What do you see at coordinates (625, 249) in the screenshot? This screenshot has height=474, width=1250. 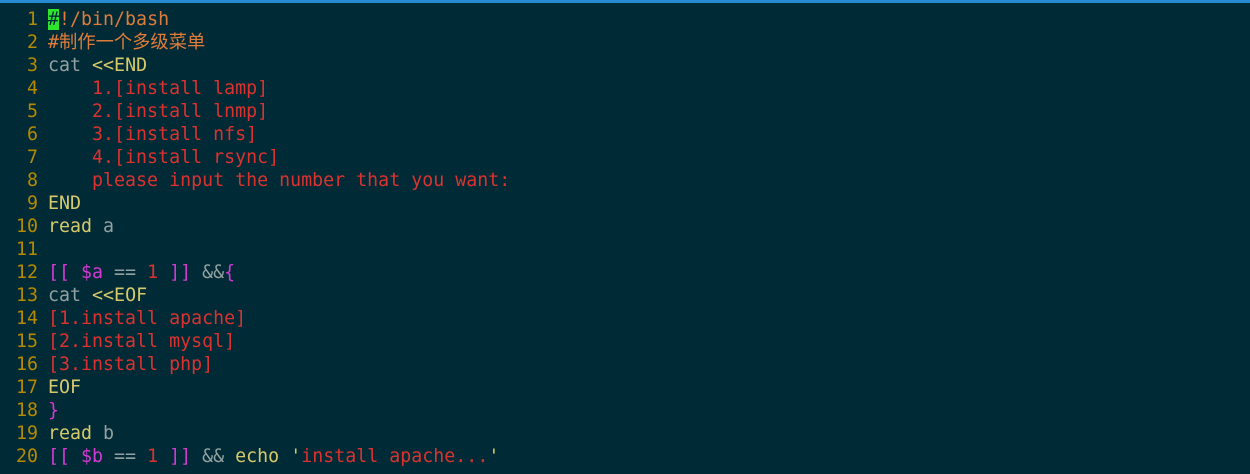 I see `code-line: 11` at bounding box center [625, 249].